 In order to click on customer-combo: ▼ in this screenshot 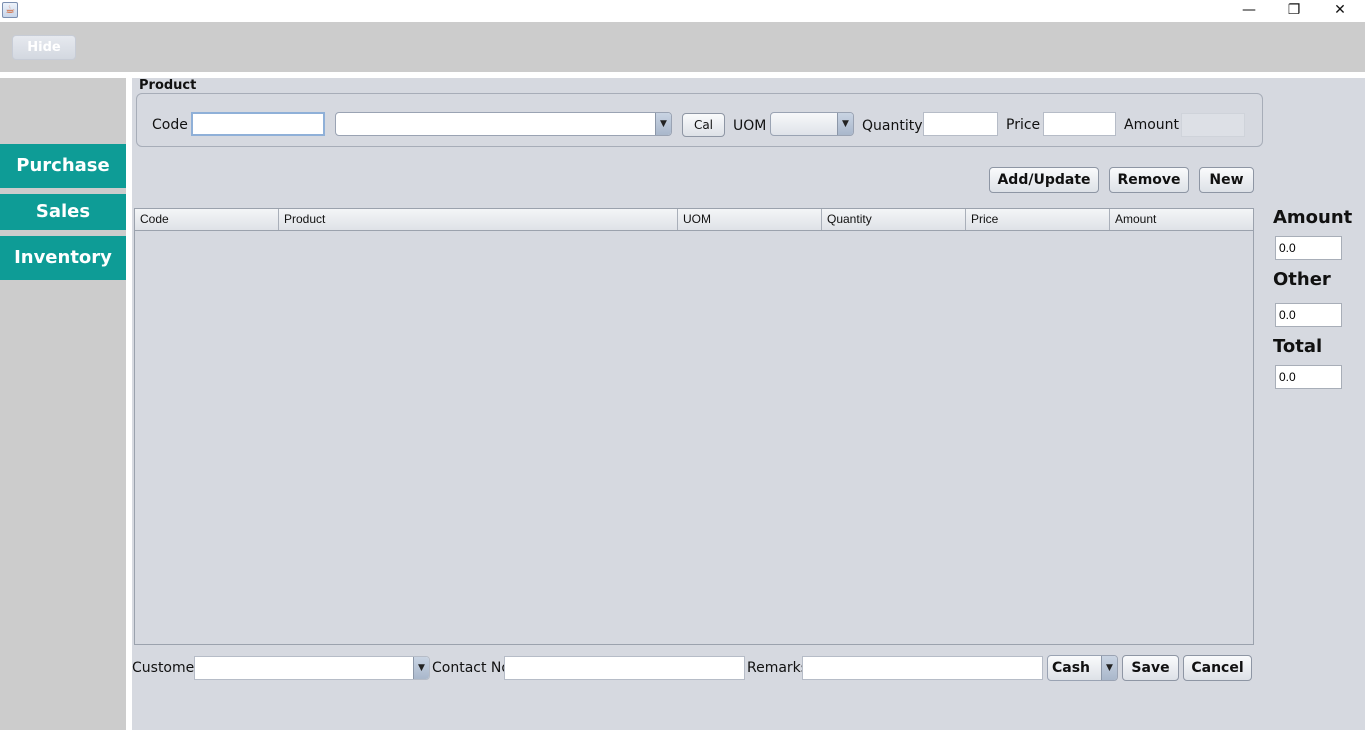, I will do `click(312, 668)`.